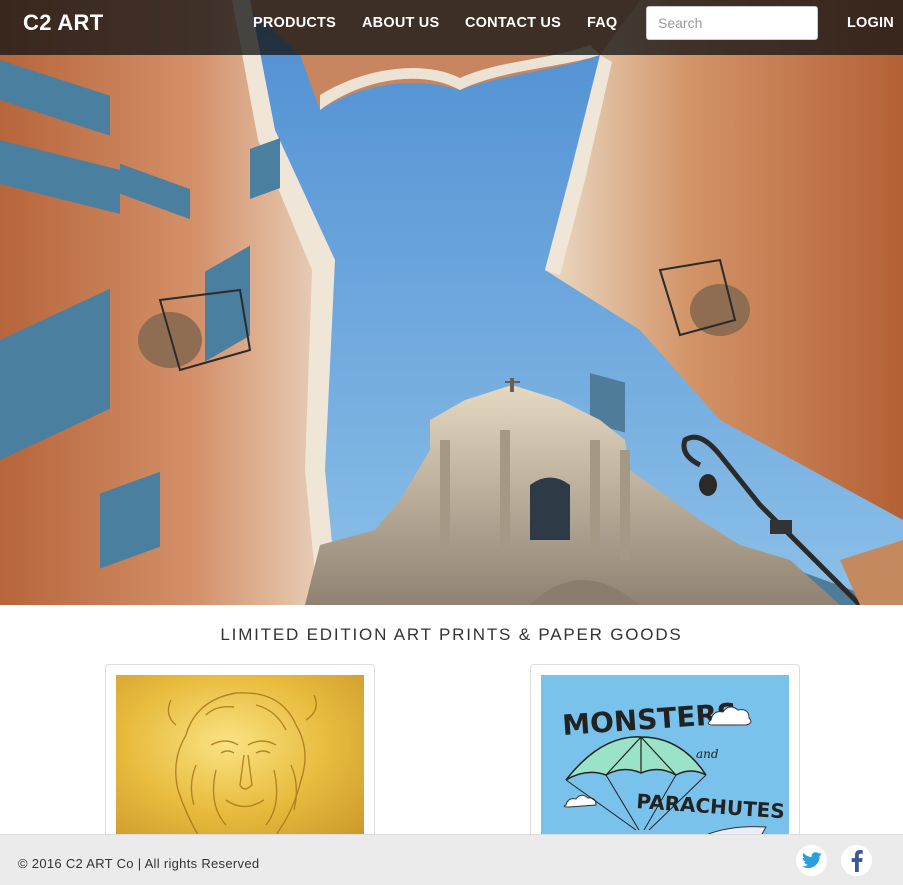 This screenshot has height=885, width=903. I want to click on product-card-monsters: MONSTERS and PARACHUTES, so click(665, 759).